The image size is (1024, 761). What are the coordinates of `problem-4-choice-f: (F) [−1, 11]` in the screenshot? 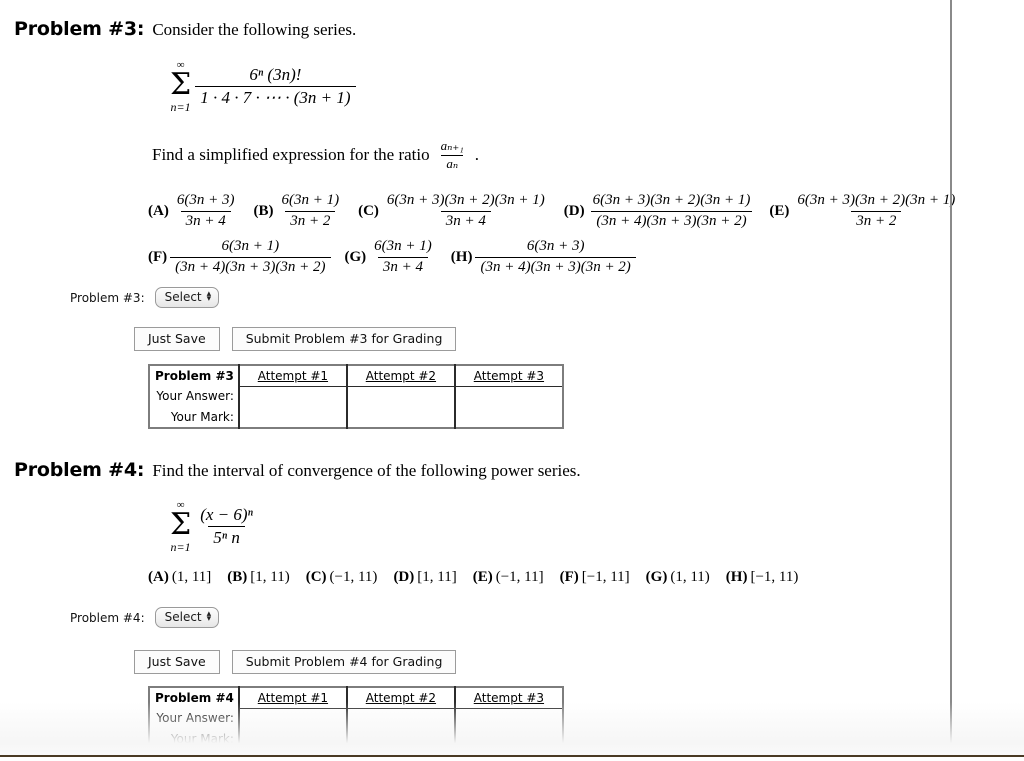 It's located at (595, 577).